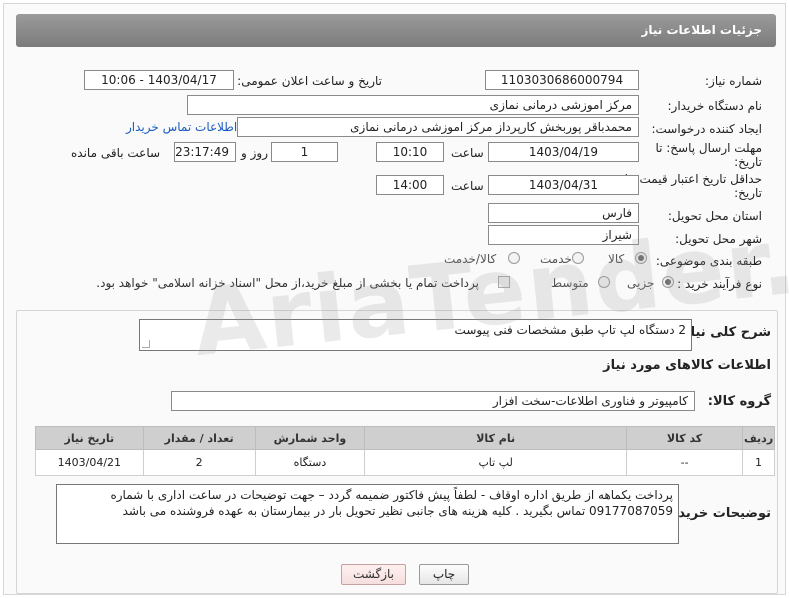 This screenshot has width=789, height=598. Describe the element at coordinates (563, 235) in the screenshot. I see `city-field: شیراز` at that location.